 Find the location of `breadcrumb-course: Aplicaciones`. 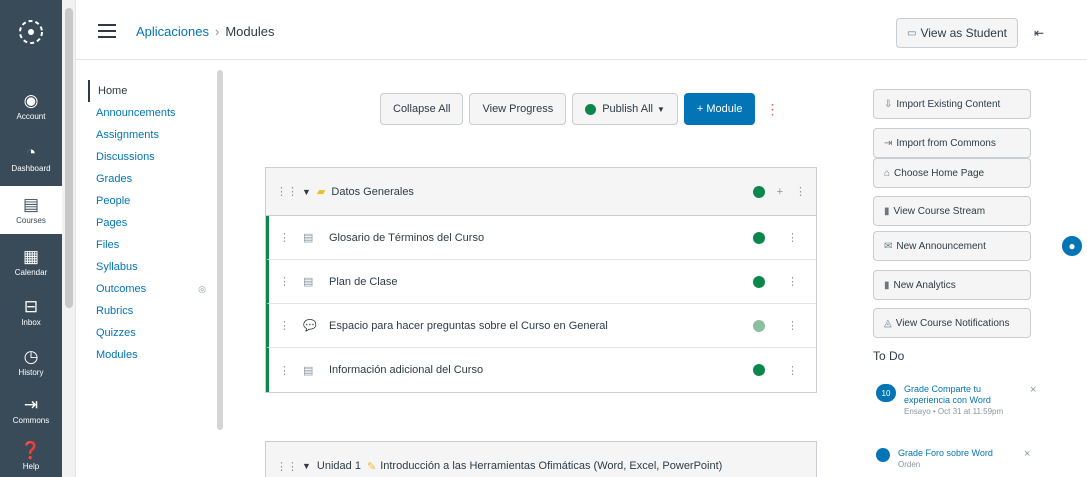

breadcrumb-course: Aplicaciones is located at coordinates (172, 31).